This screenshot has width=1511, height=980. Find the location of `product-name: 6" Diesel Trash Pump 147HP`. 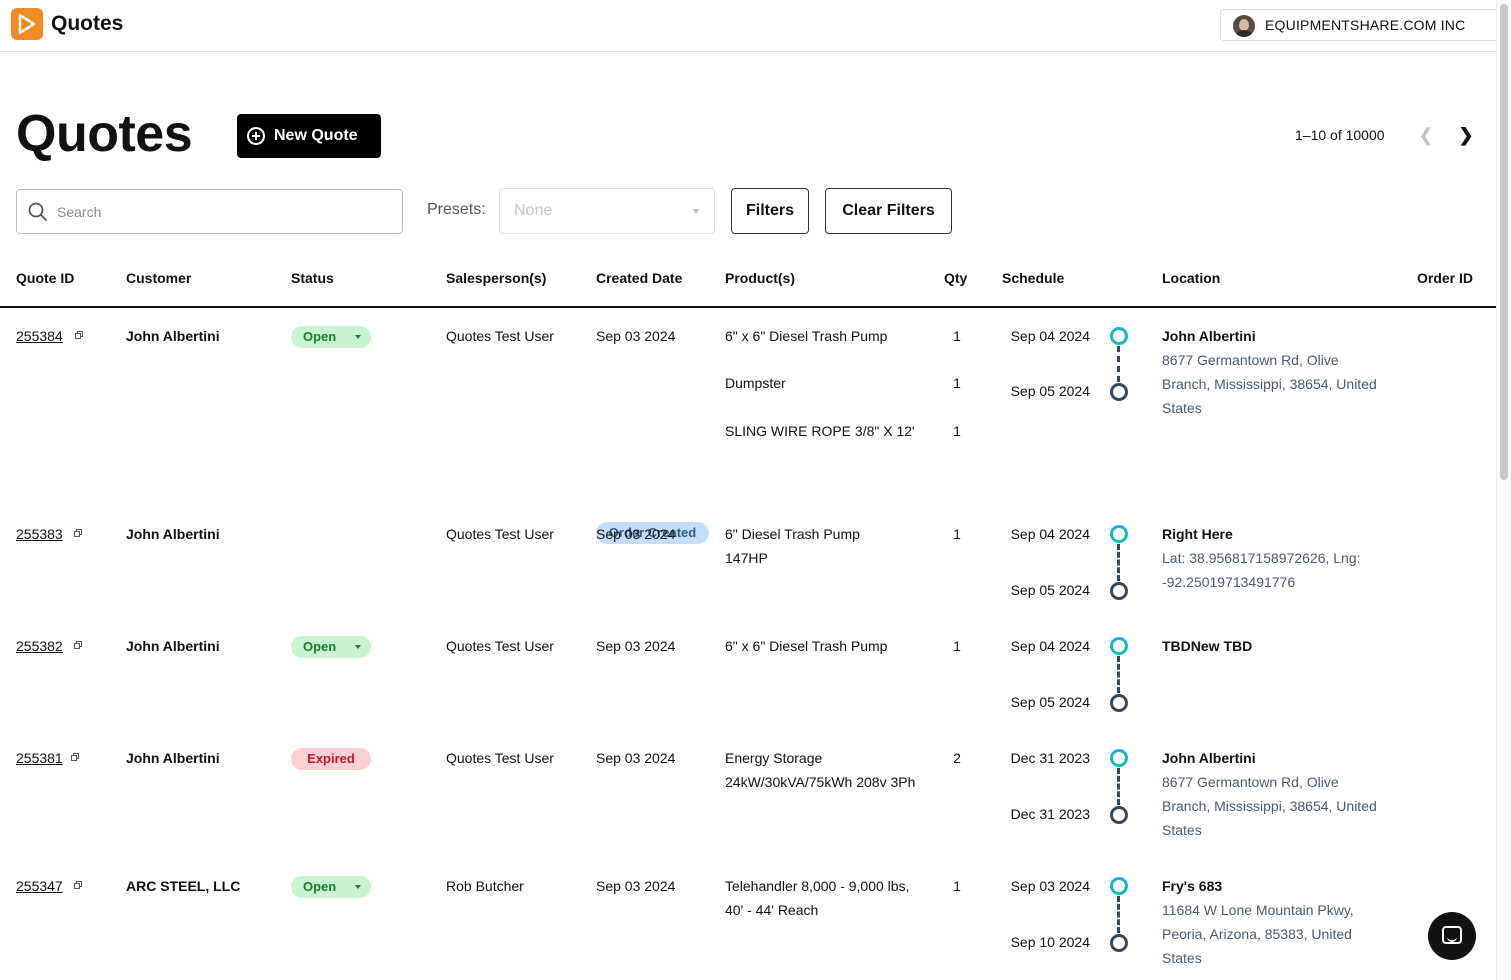

product-name: 6" Diesel Trash Pump 147HP is located at coordinates (792, 546).